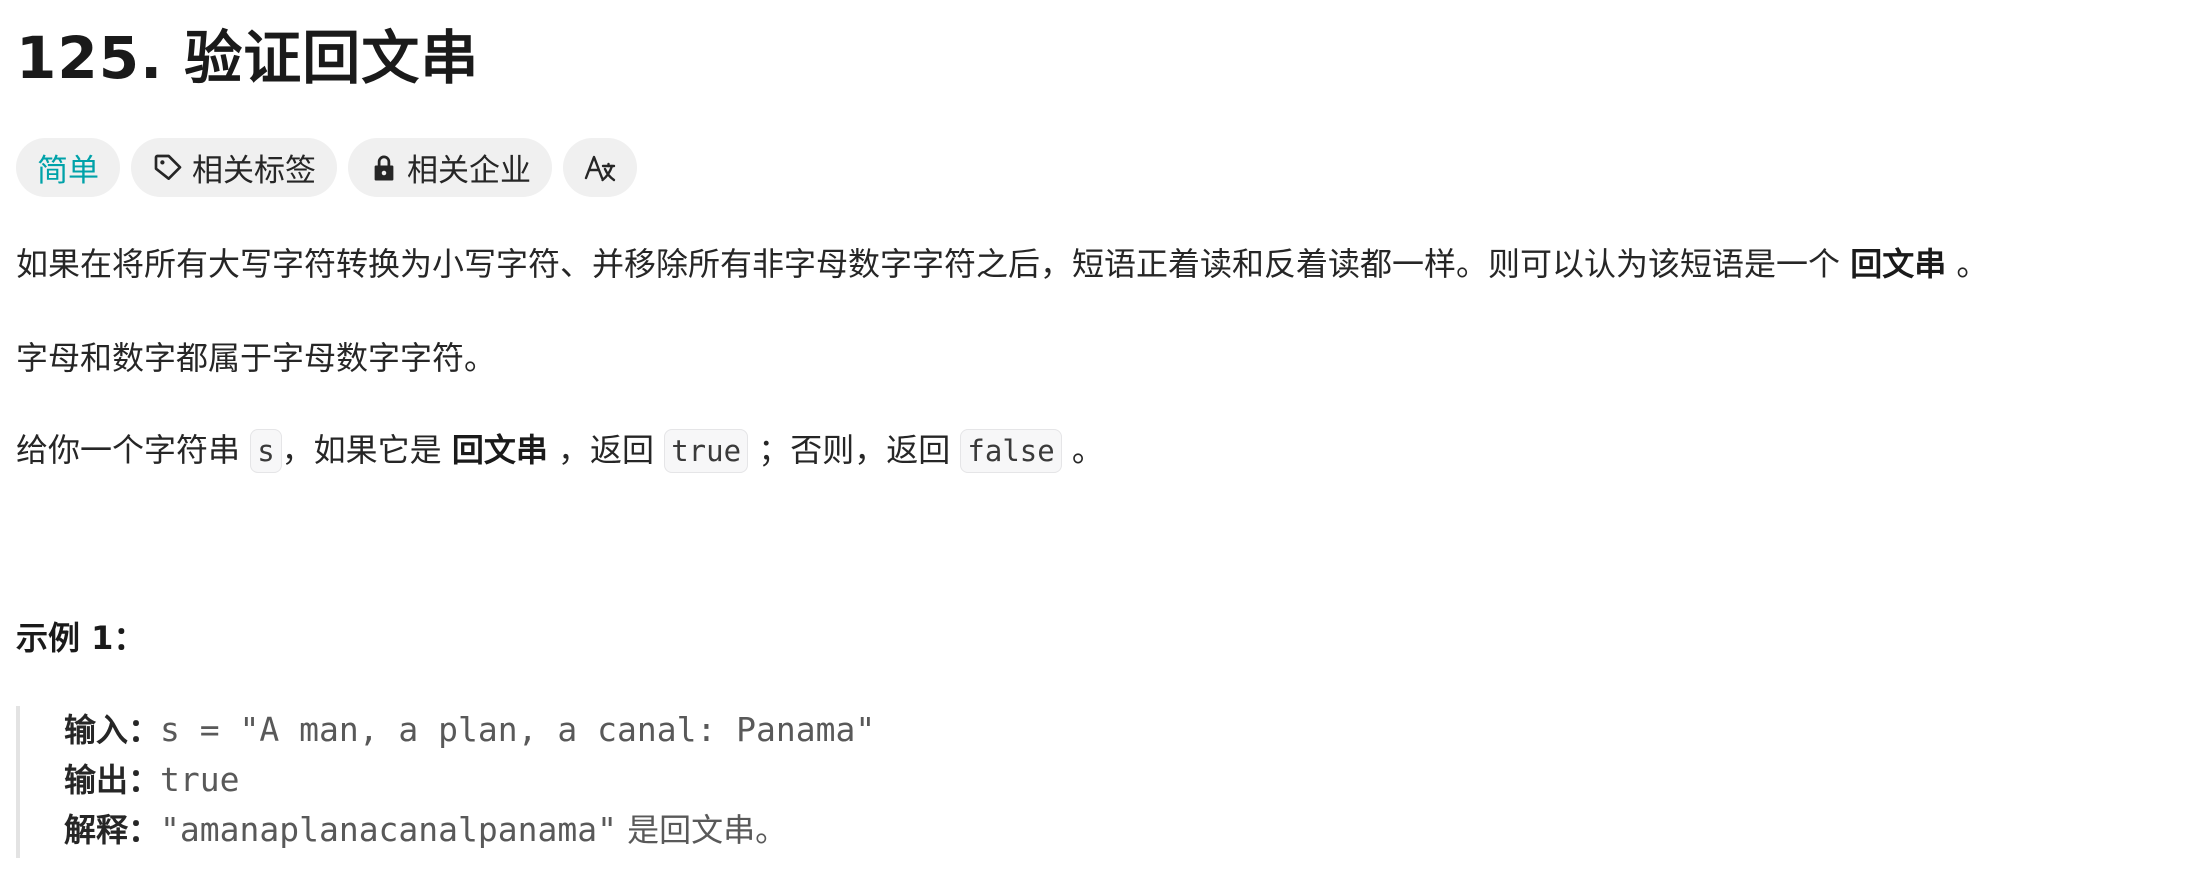  I want to click on difficulty-label: 简单, so click(68, 171).